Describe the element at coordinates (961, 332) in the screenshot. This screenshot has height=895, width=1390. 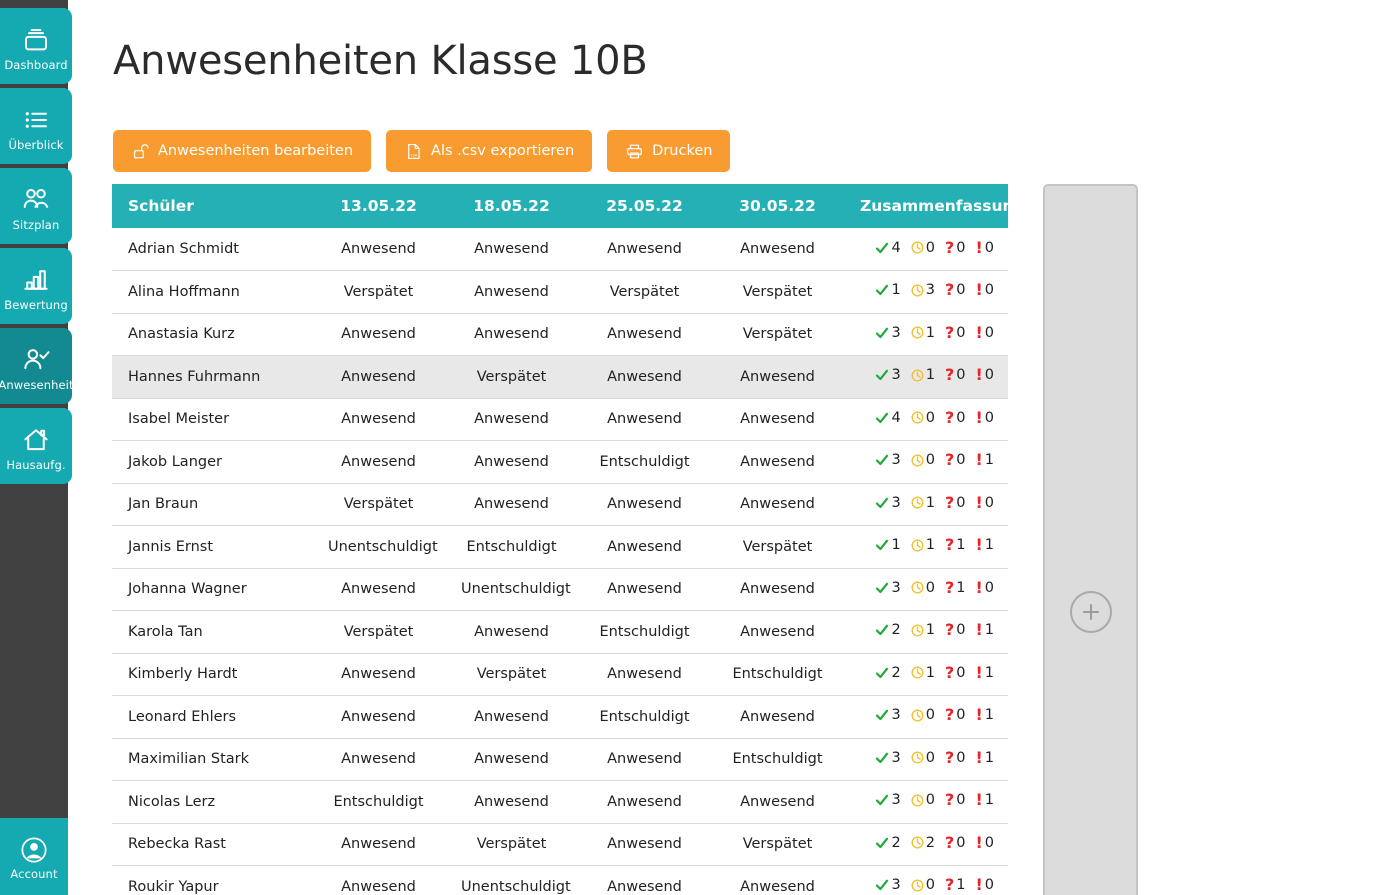
I see `summary-count: 0` at that location.